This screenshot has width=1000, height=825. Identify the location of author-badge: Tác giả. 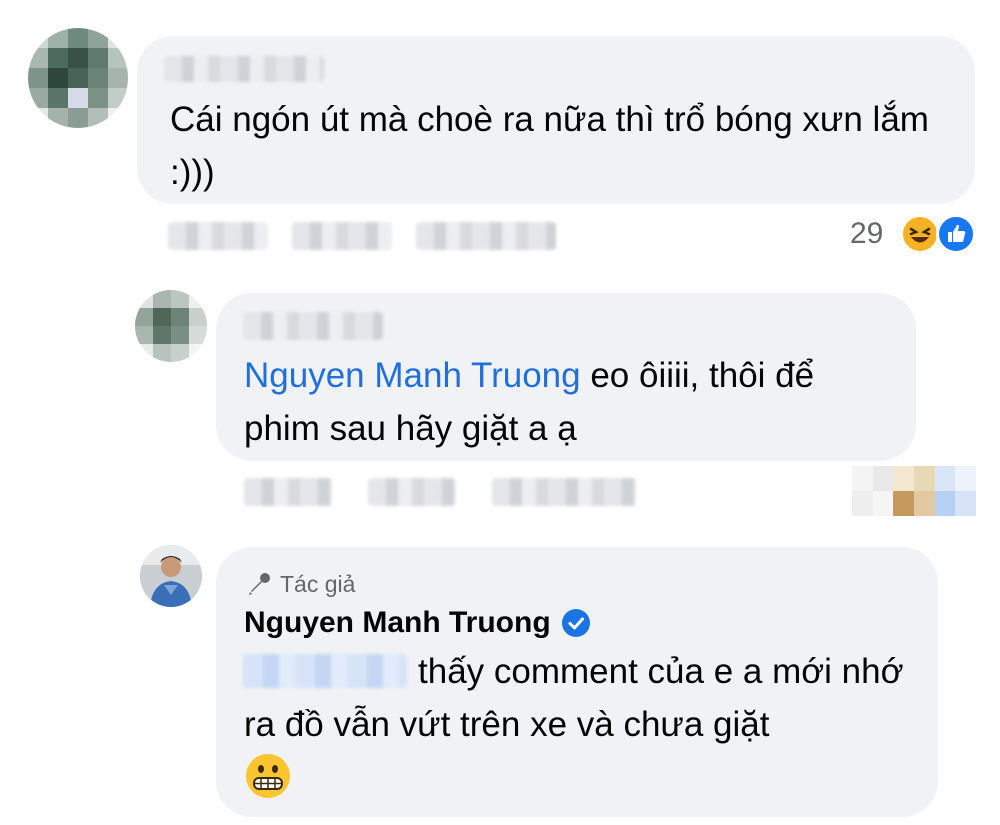
(300, 584).